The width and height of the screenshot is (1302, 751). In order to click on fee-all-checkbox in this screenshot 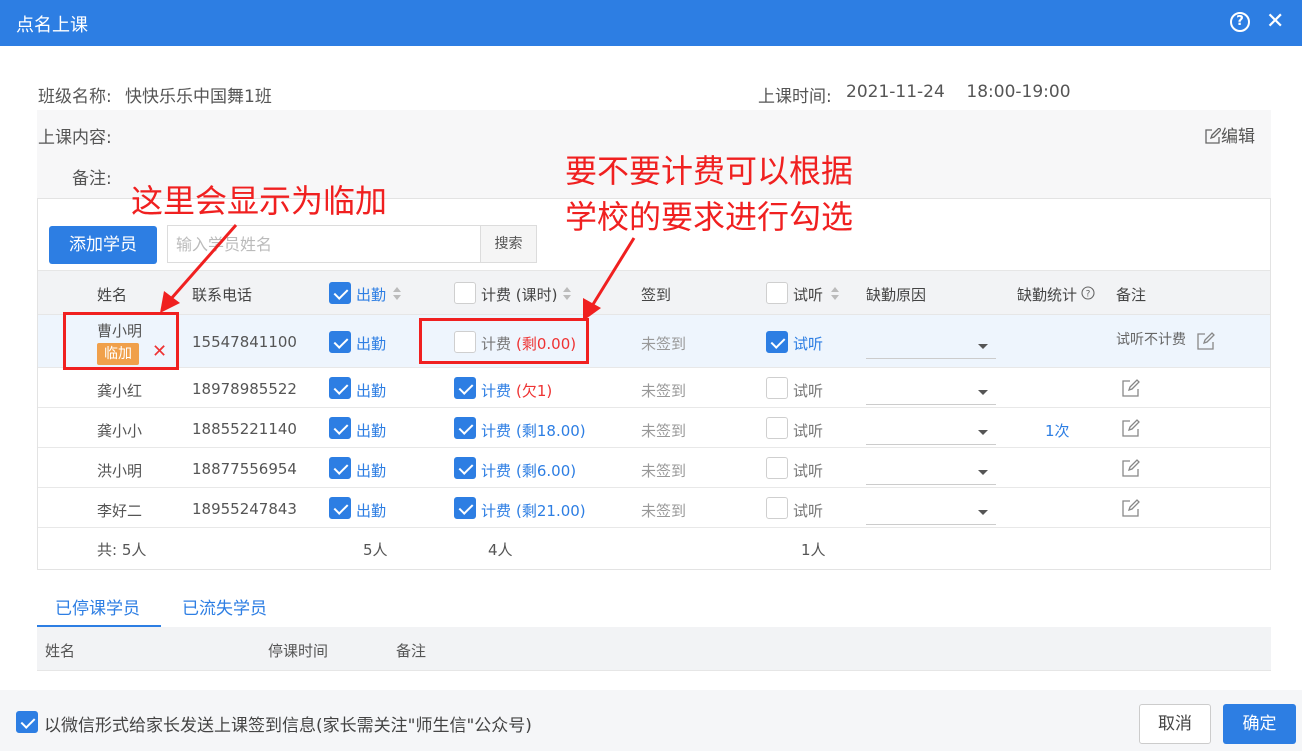, I will do `click(465, 293)`.